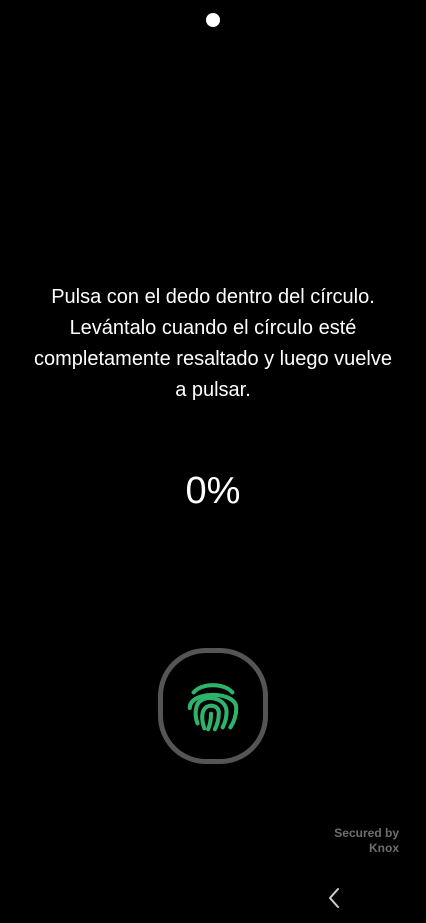  I want to click on knox-line-1: Secured by, so click(366, 833).